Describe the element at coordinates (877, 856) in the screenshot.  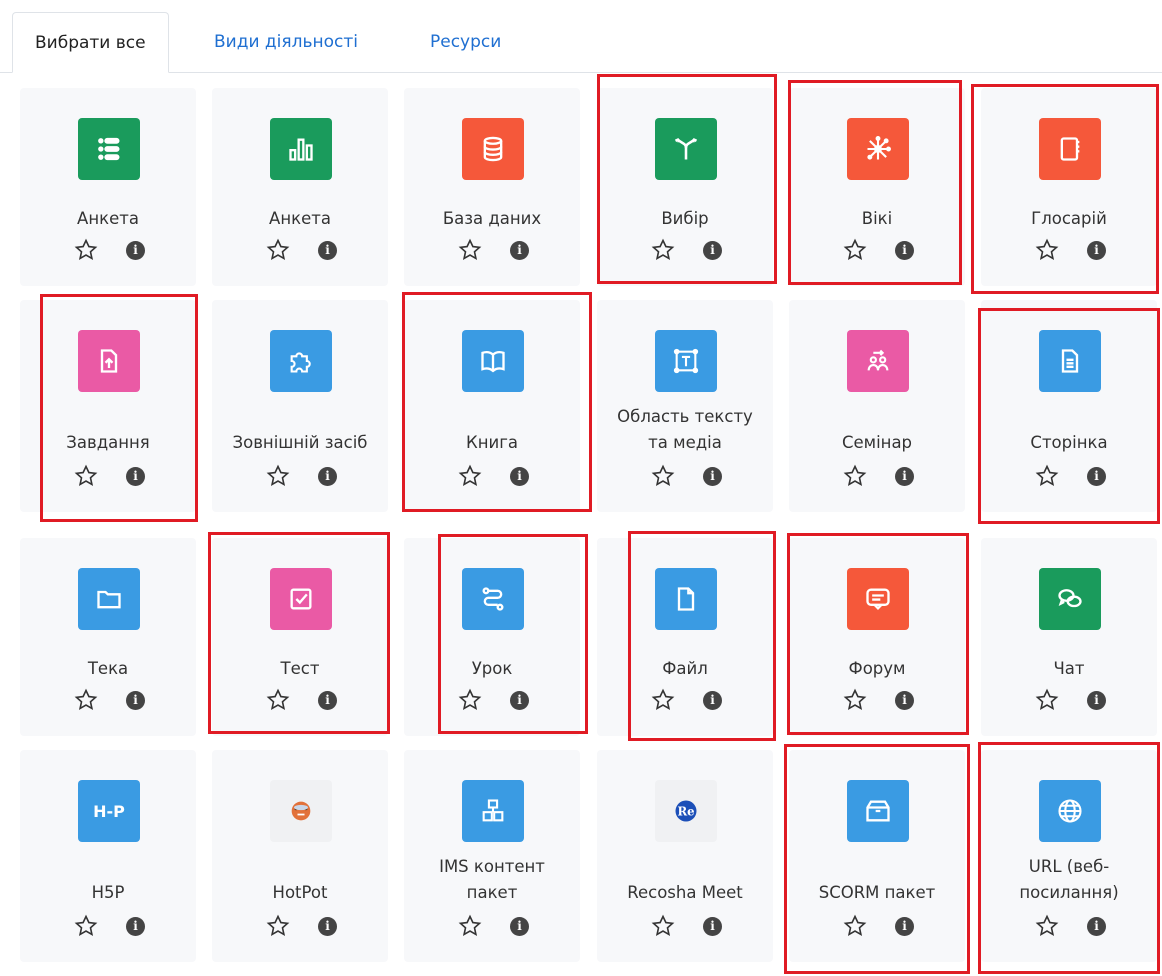
I see `module-tile-scorm: SCORM пакет i` at that location.